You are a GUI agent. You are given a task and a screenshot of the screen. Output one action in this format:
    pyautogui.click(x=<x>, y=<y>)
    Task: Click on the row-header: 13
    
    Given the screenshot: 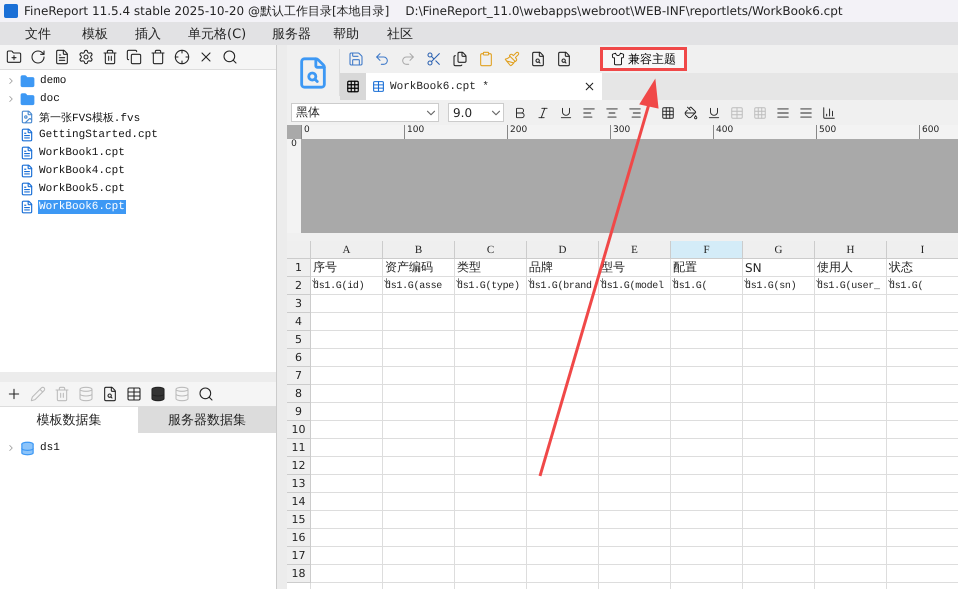 What is the action you would take?
    pyautogui.click(x=299, y=484)
    